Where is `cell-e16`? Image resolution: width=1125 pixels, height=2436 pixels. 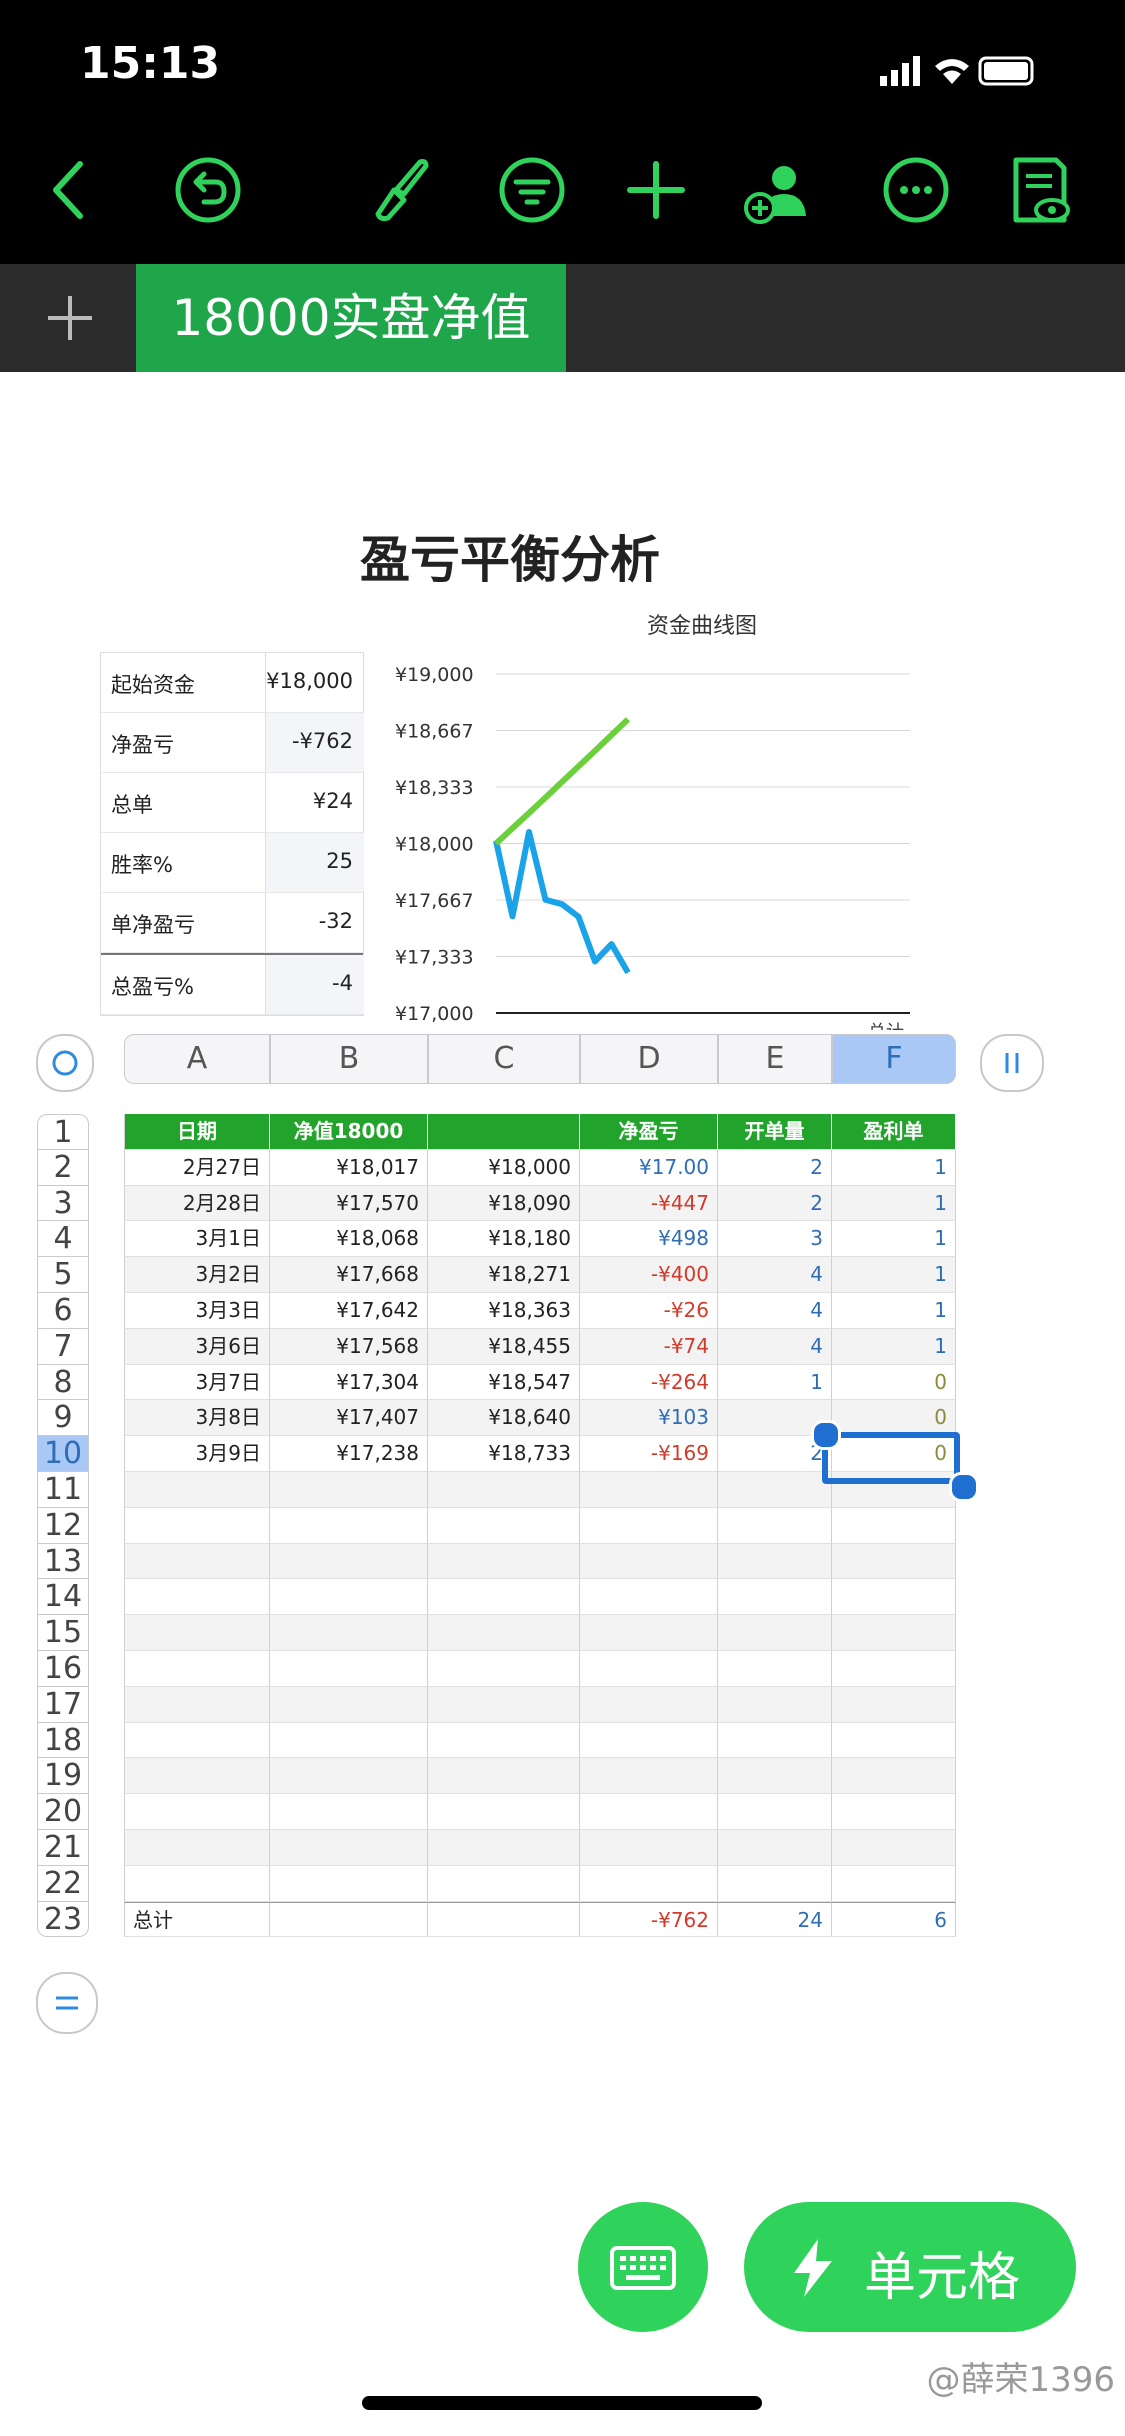 cell-e16 is located at coordinates (775, 1669).